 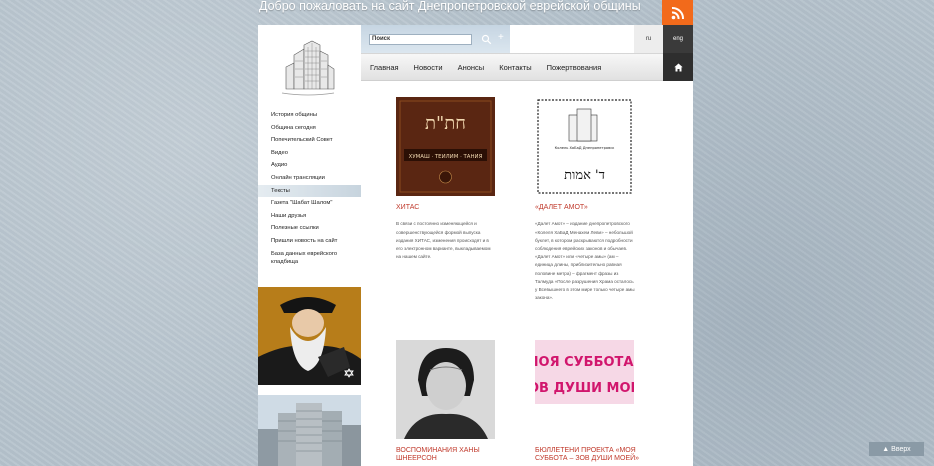 I want to click on home-icon, so click(x=678, y=67).